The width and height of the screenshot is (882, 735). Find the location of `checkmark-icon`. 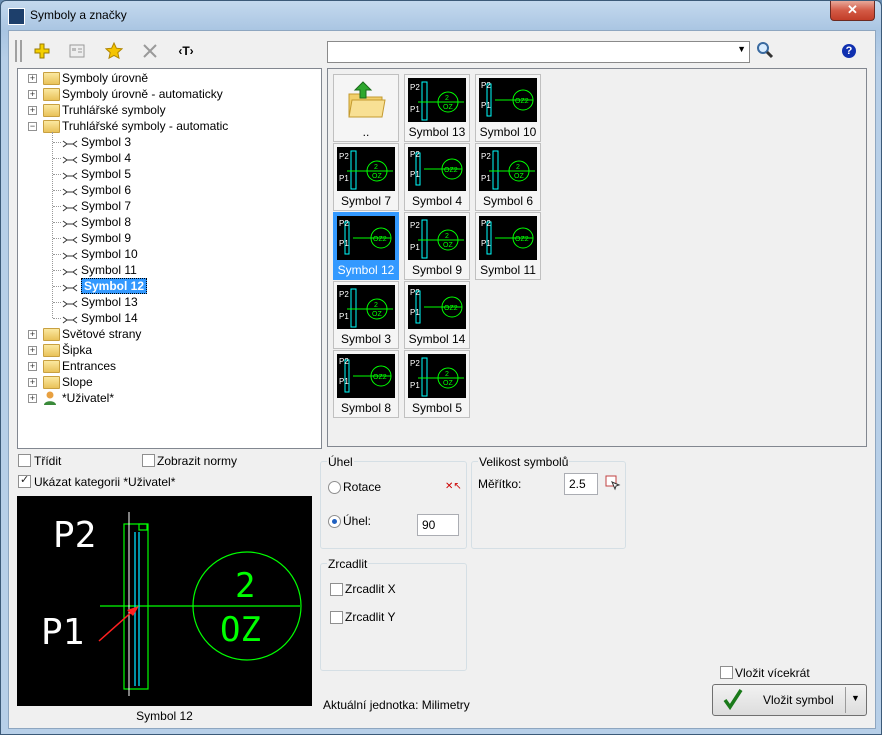

checkmark-icon is located at coordinates (733, 700).